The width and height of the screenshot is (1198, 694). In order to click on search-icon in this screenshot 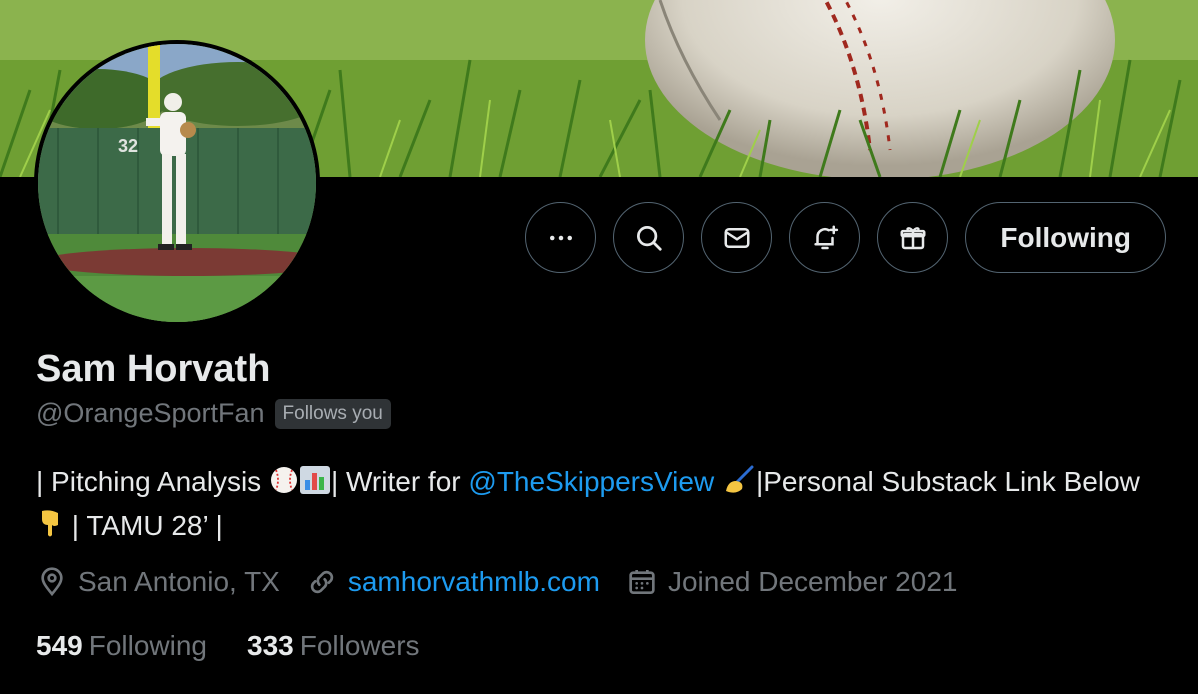, I will do `click(649, 238)`.